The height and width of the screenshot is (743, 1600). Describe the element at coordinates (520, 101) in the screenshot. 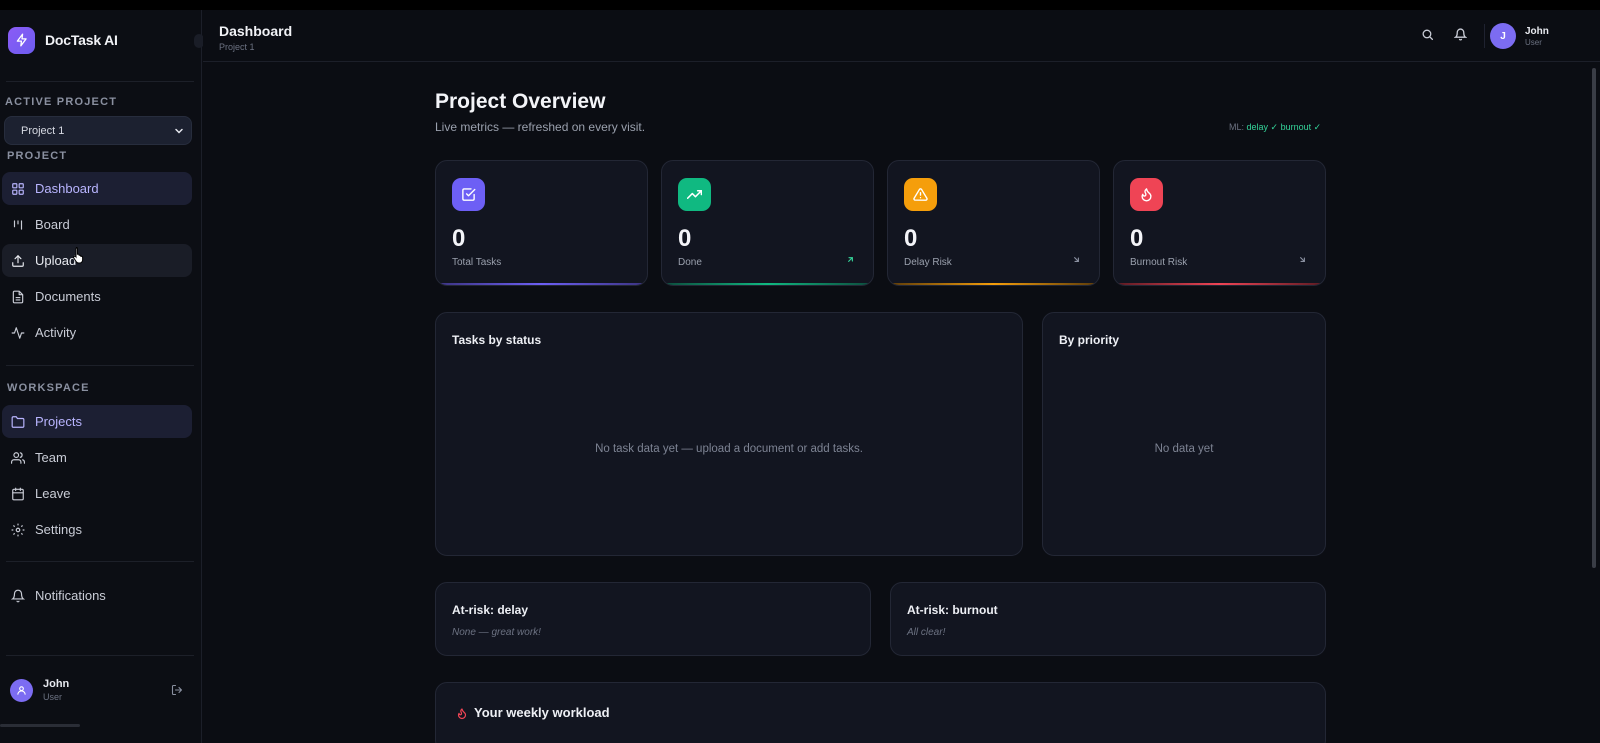

I see `page-title: Project Overview` at that location.